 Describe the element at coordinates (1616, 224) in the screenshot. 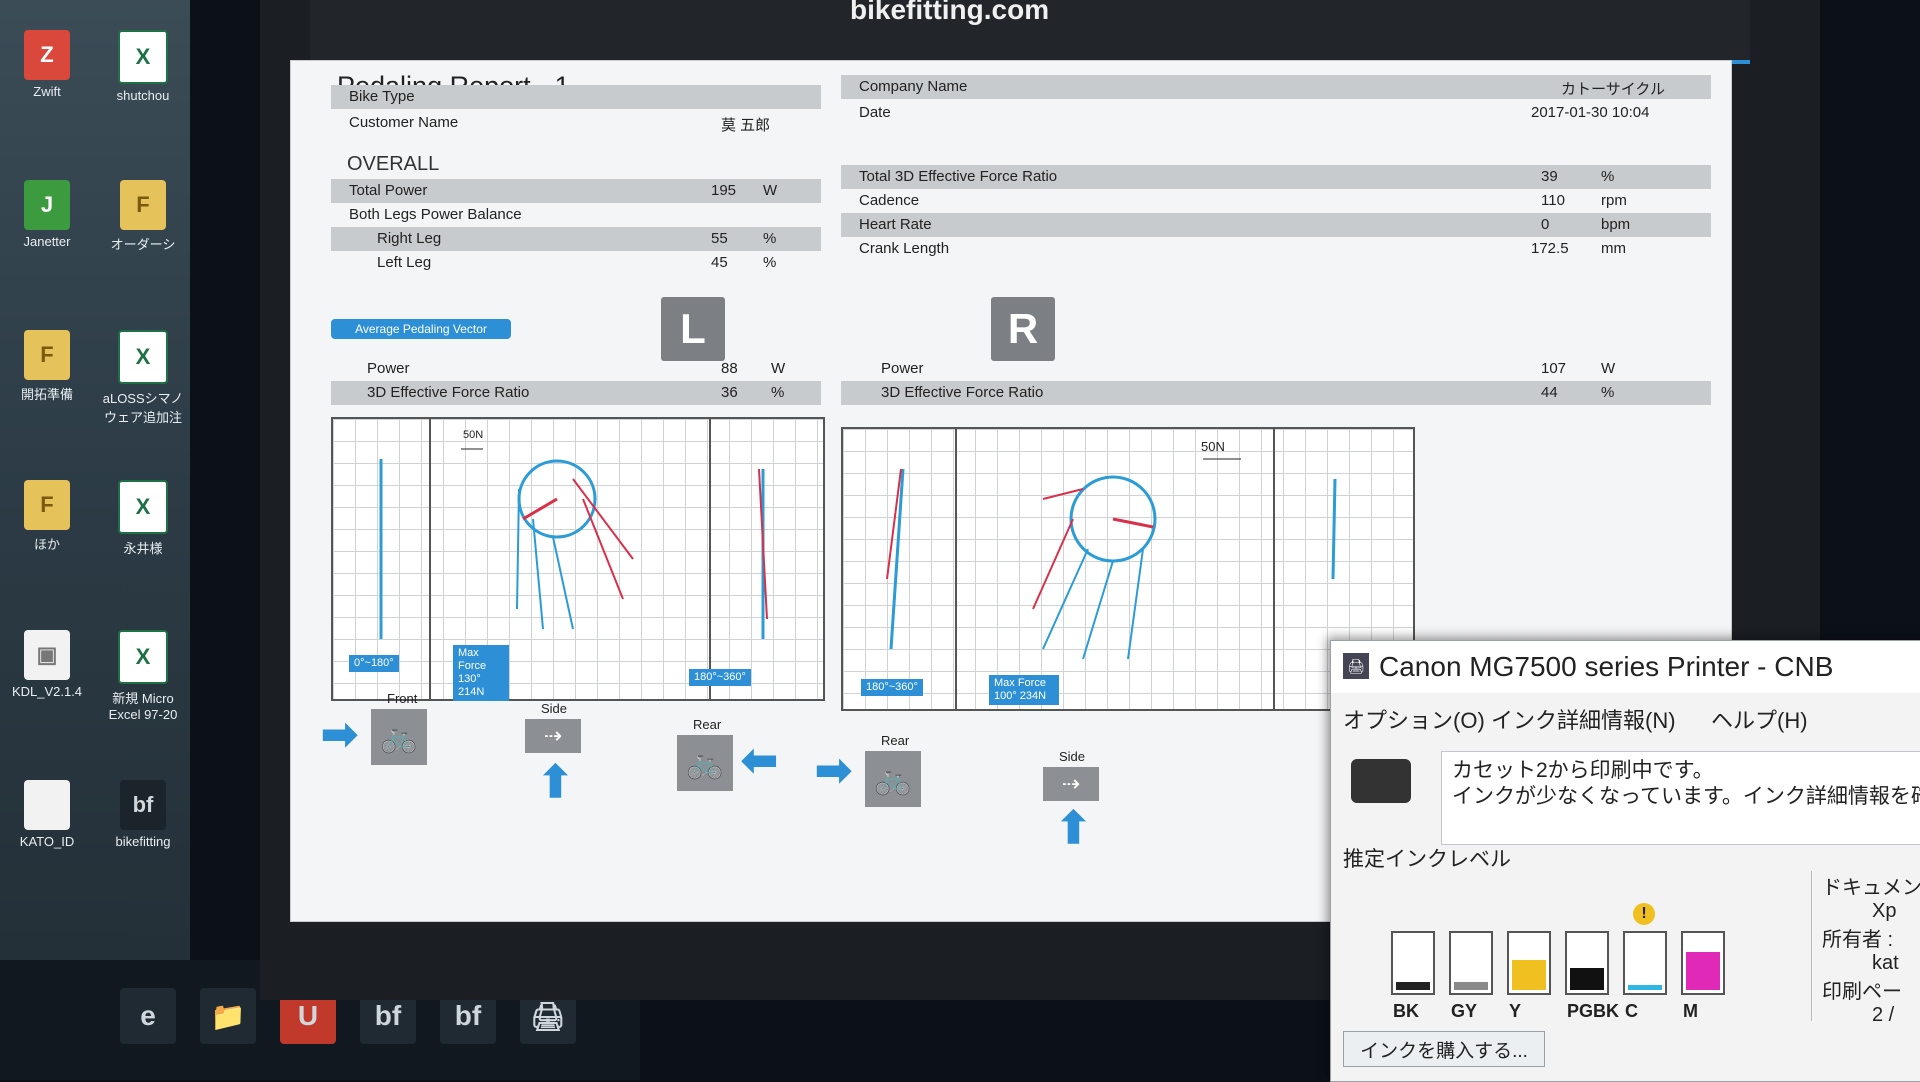

I see `hr-unit: bpm` at that location.